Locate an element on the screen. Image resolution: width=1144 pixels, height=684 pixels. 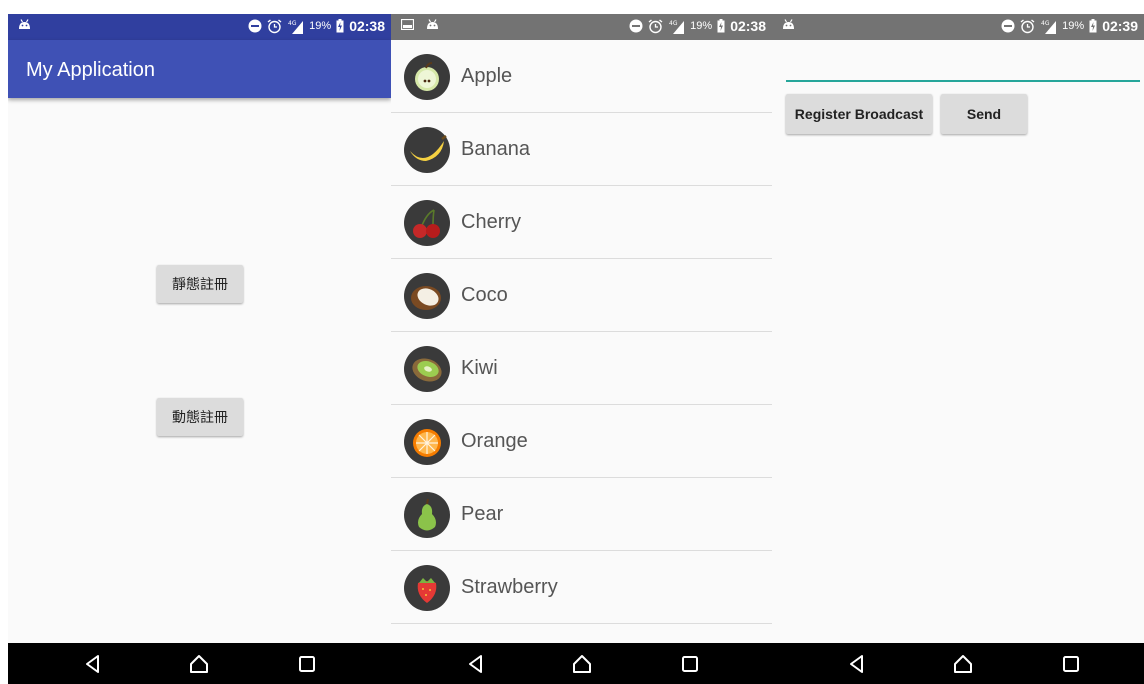
fruit-name: Strawberry is located at coordinates (509, 587).